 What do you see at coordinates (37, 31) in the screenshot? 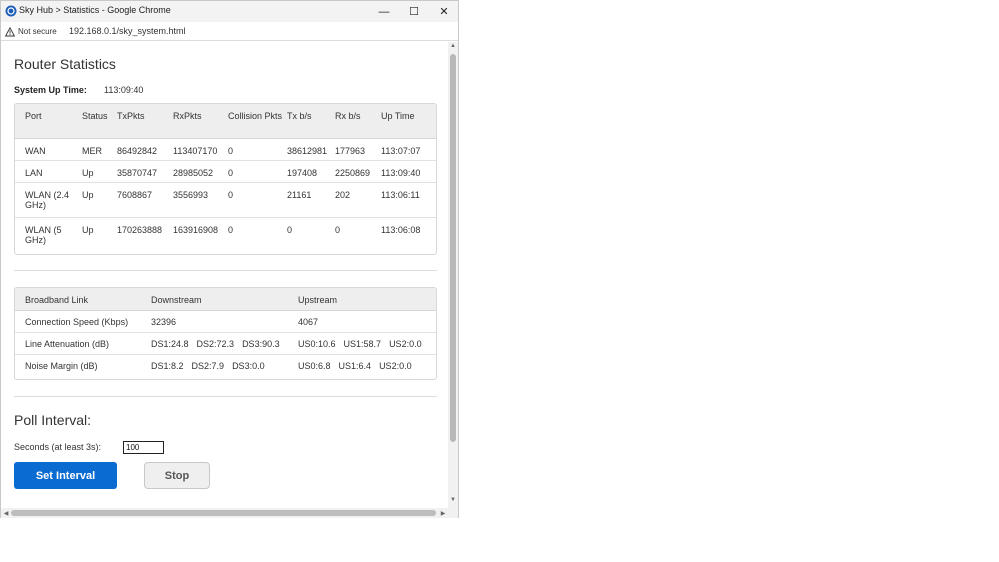
I see `security-label: Not secure` at bounding box center [37, 31].